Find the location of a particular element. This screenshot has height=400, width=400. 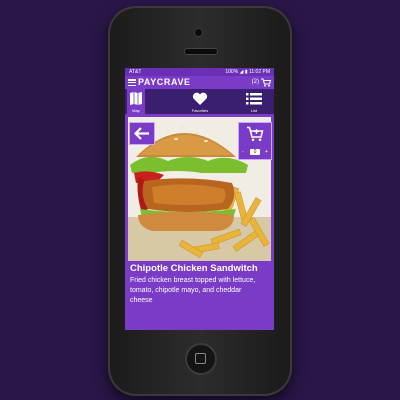

tab-list-label: List is located at coordinates (254, 110).